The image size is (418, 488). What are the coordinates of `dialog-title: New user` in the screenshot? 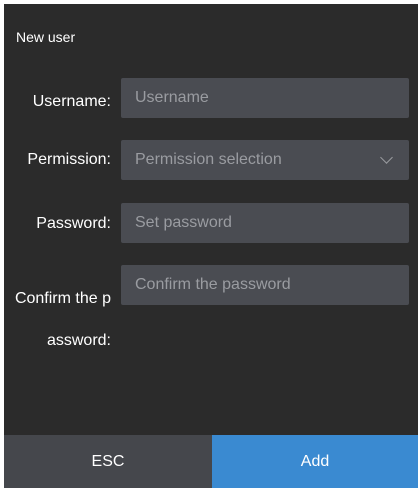 It's located at (46, 37).